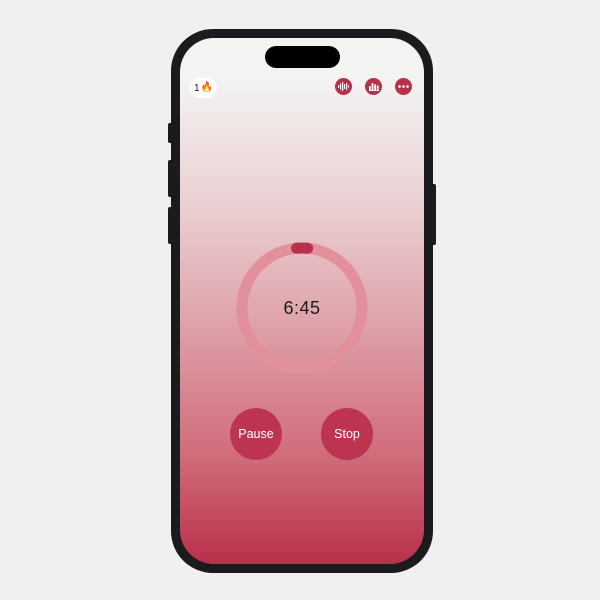  I want to click on dynamic-island, so click(302, 57).